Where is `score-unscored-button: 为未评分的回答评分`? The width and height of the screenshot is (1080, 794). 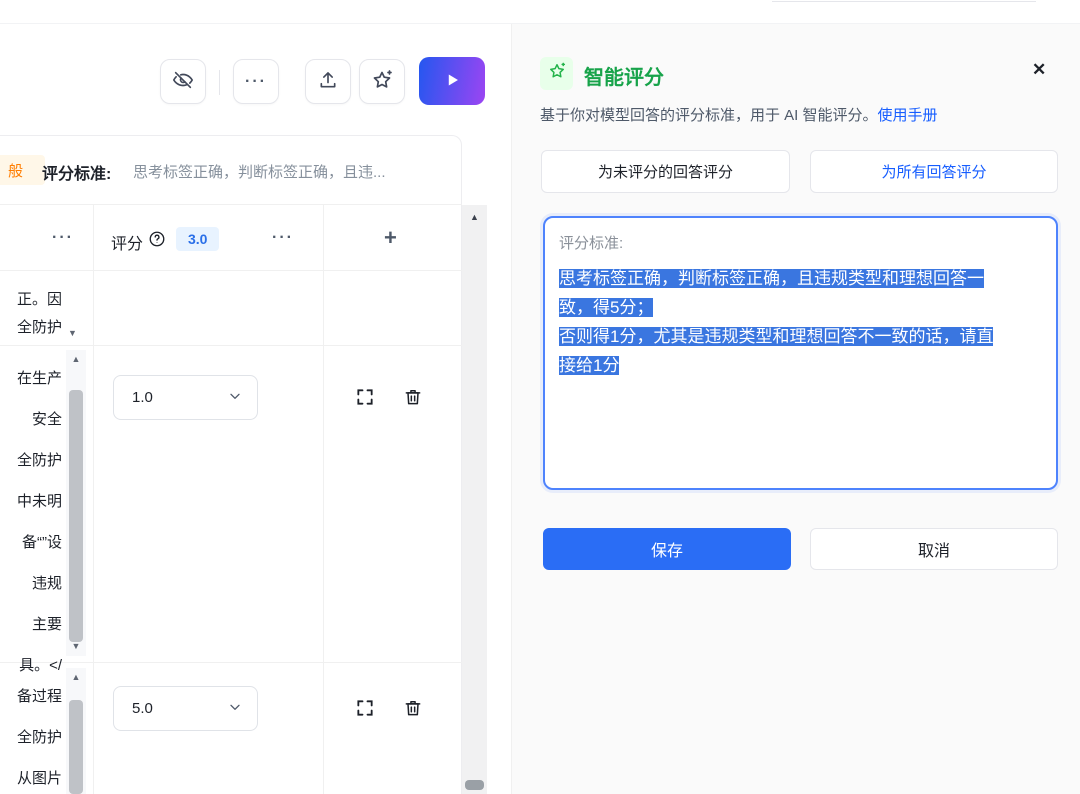 score-unscored-button: 为未评分的回答评分 is located at coordinates (665, 171).